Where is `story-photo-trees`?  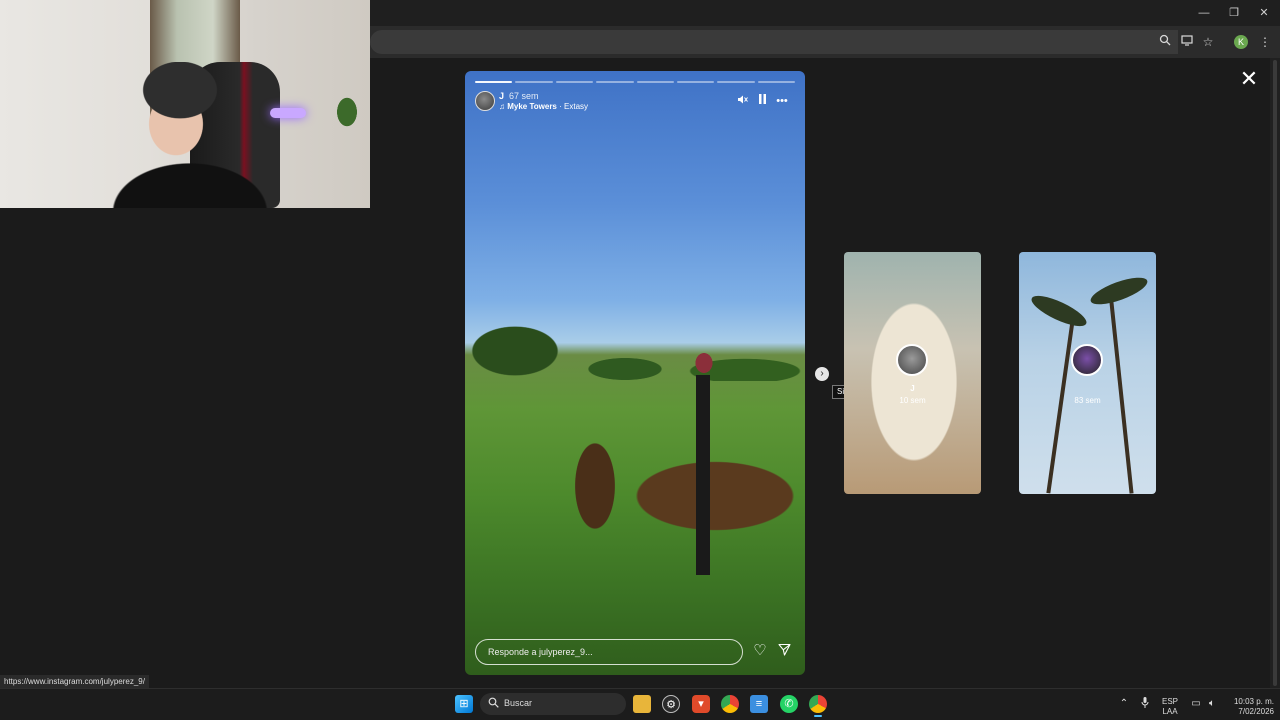
story-photo-trees is located at coordinates (635, 346).